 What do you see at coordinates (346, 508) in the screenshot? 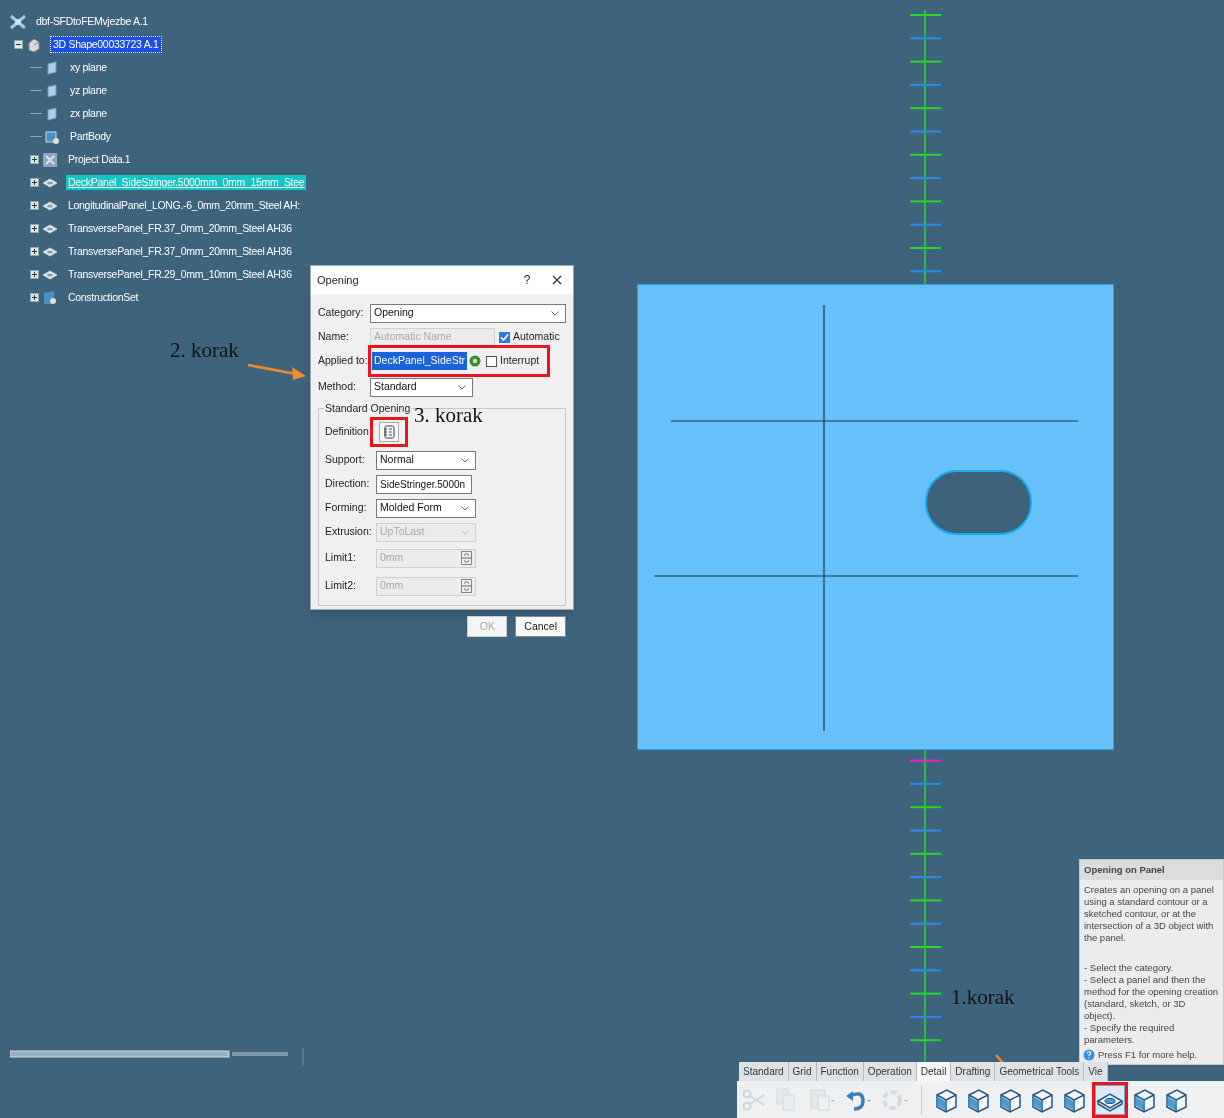
I see `field-label: Forming:` at bounding box center [346, 508].